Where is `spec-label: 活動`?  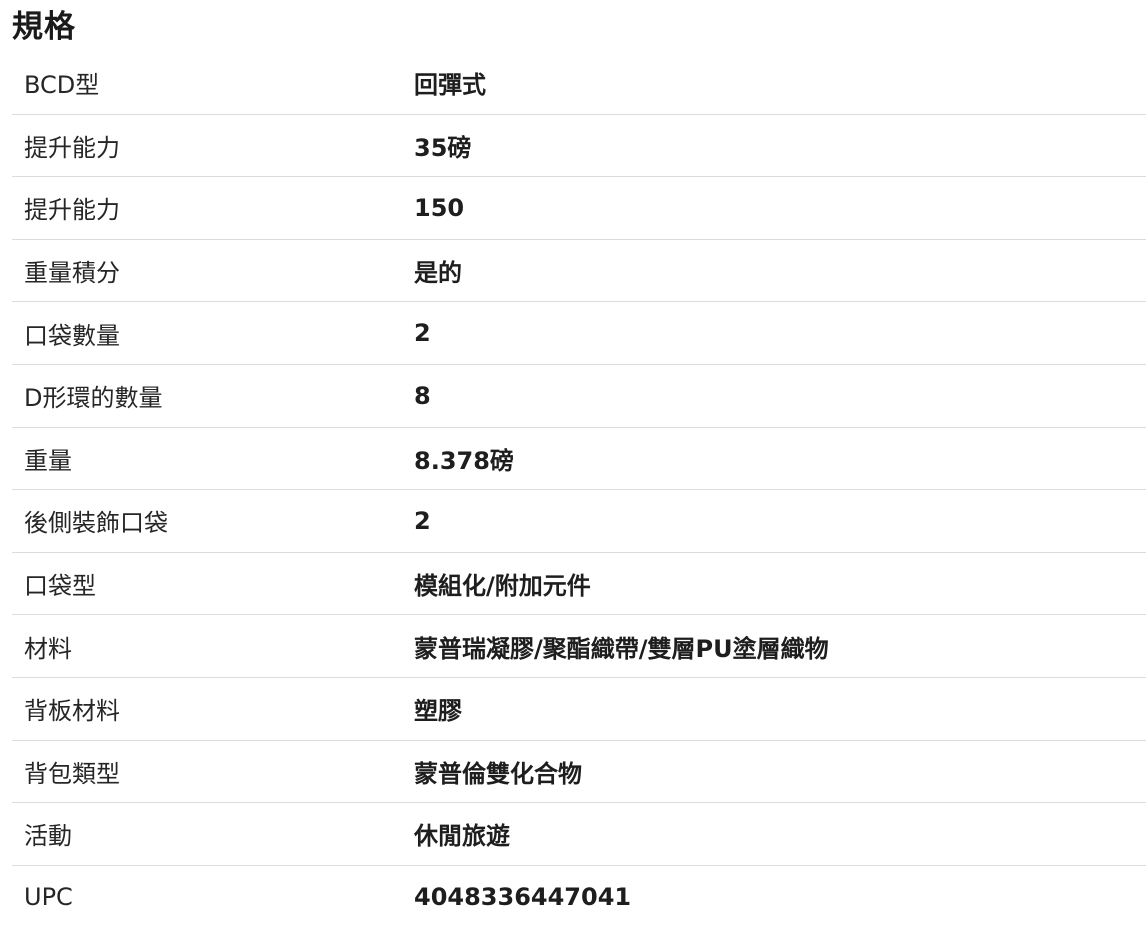
spec-label: 活動 is located at coordinates (48, 836).